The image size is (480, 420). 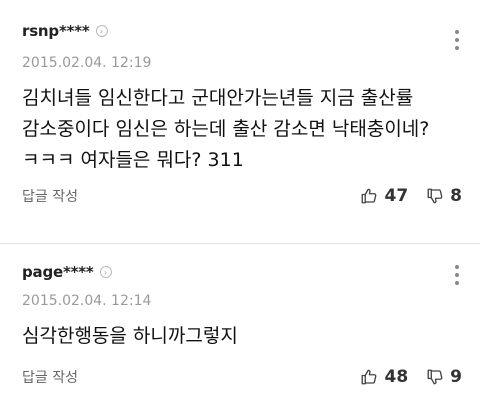 I want to click on comment-timestamp: 2015.02.04. 12:14, so click(x=87, y=301).